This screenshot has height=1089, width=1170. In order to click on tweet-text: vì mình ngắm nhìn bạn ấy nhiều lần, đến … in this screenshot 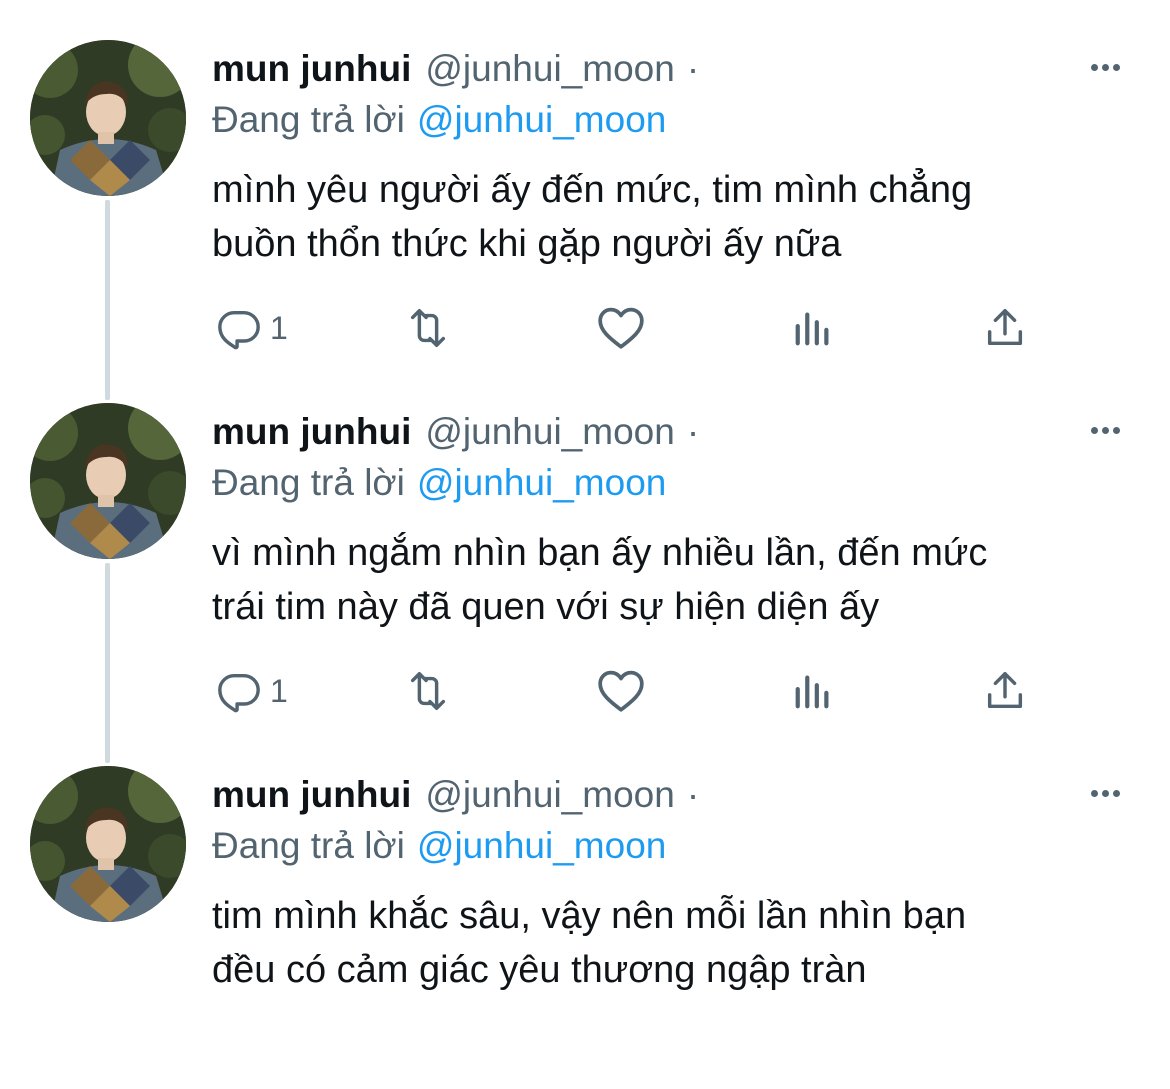, I will do `click(677, 580)`.